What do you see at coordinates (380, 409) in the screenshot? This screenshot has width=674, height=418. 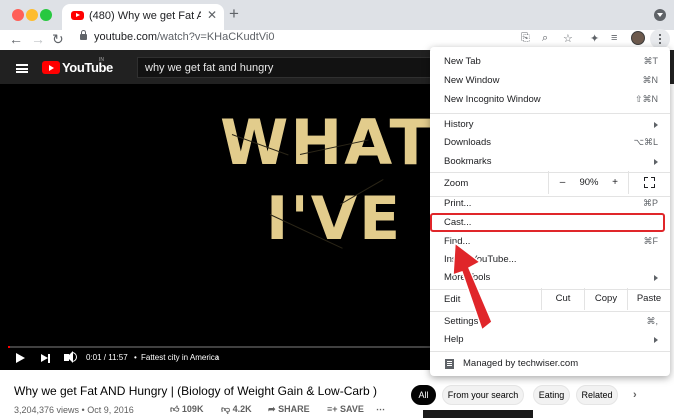 I see `more-actions-icon: ⋯` at bounding box center [380, 409].